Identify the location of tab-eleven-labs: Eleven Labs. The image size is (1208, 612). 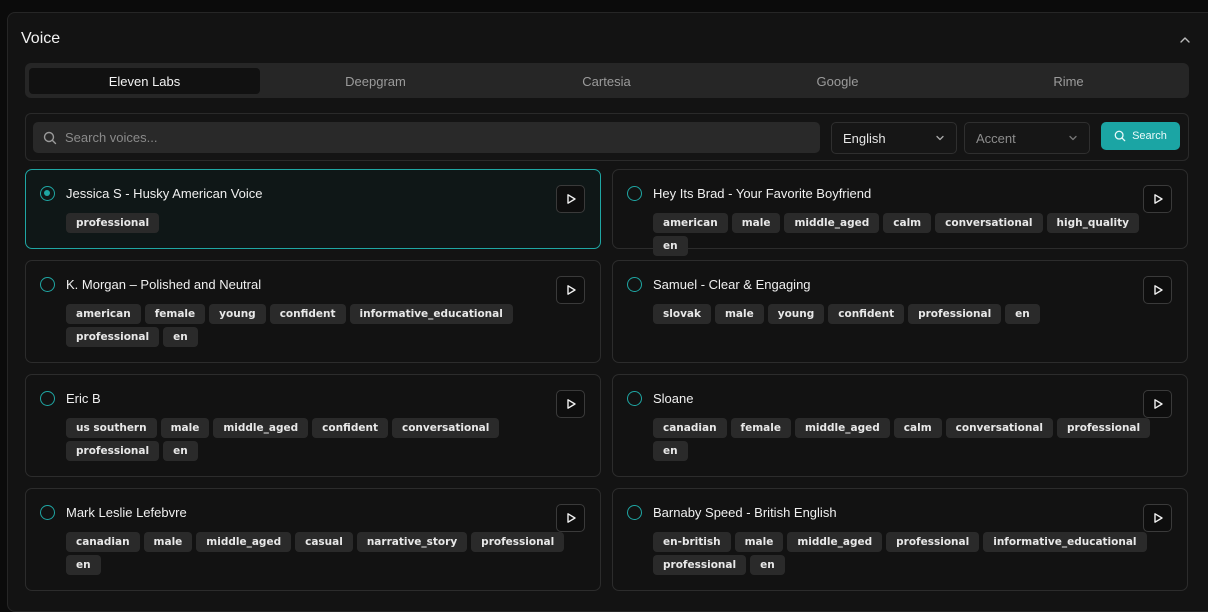
(144, 81).